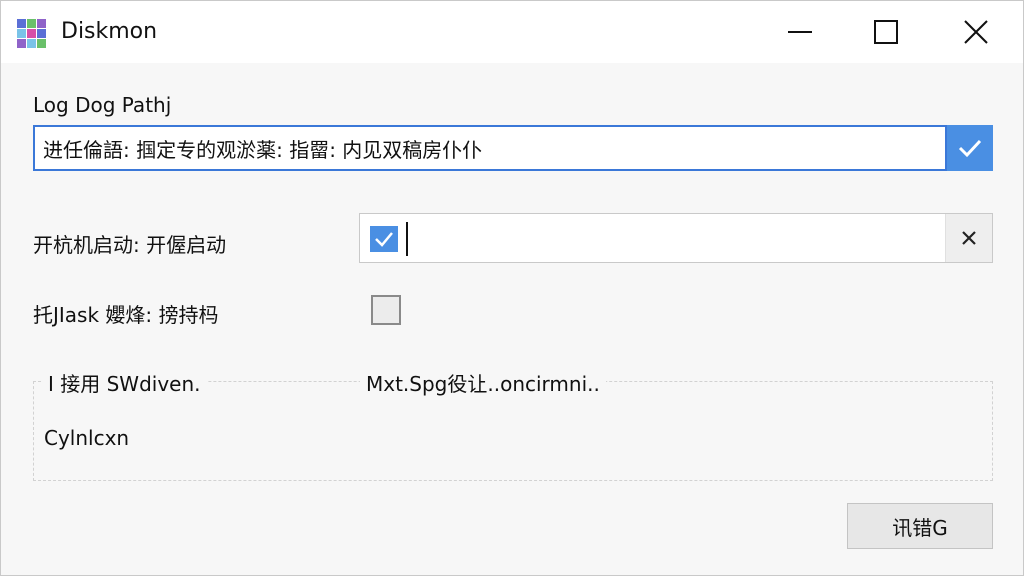  I want to click on startup-clear-button, so click(968, 238).